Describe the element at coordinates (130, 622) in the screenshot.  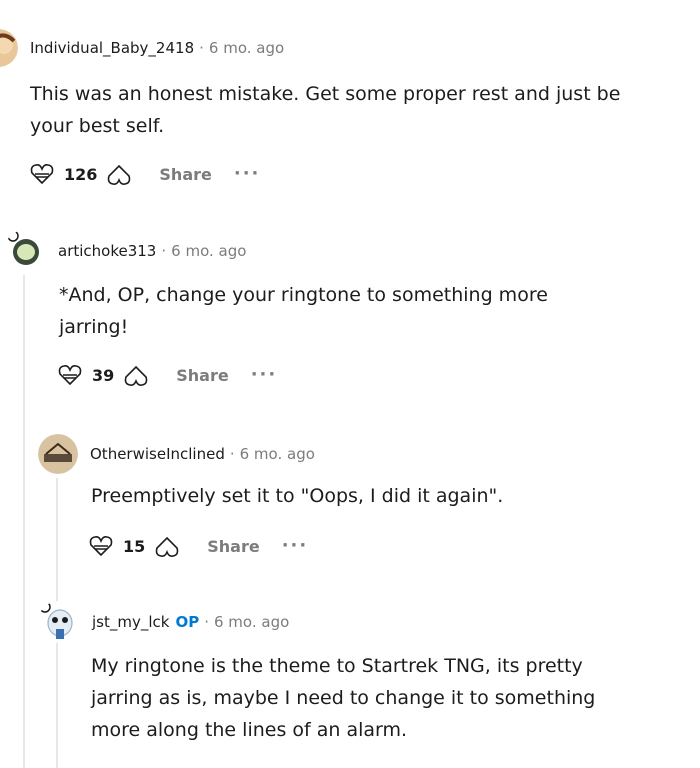
I see `username: jst_my_lck` at that location.